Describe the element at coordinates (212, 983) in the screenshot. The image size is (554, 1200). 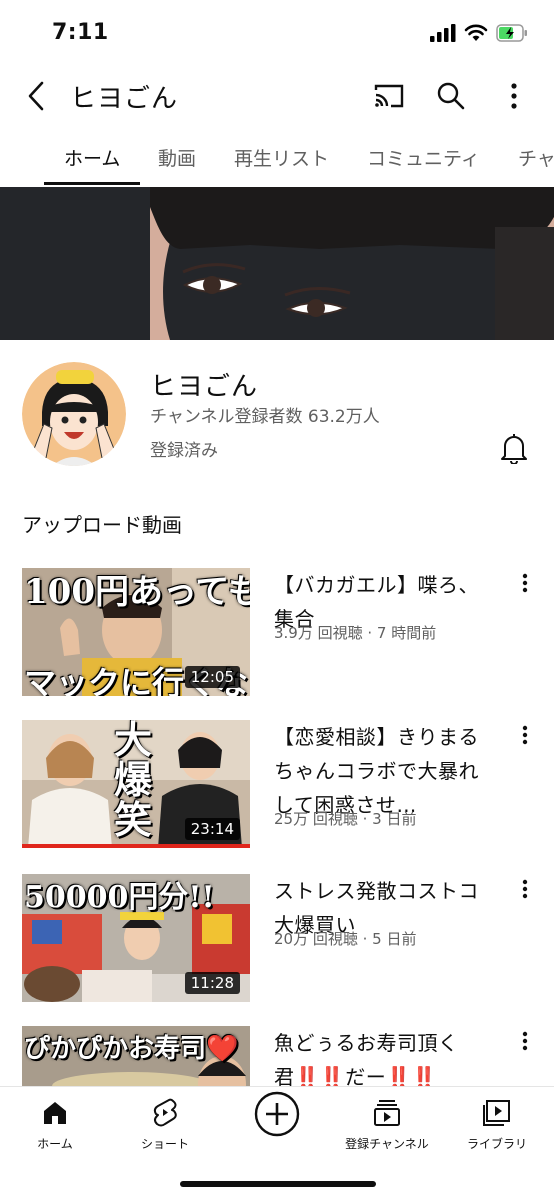
I see `video-duration: 11:28` at that location.